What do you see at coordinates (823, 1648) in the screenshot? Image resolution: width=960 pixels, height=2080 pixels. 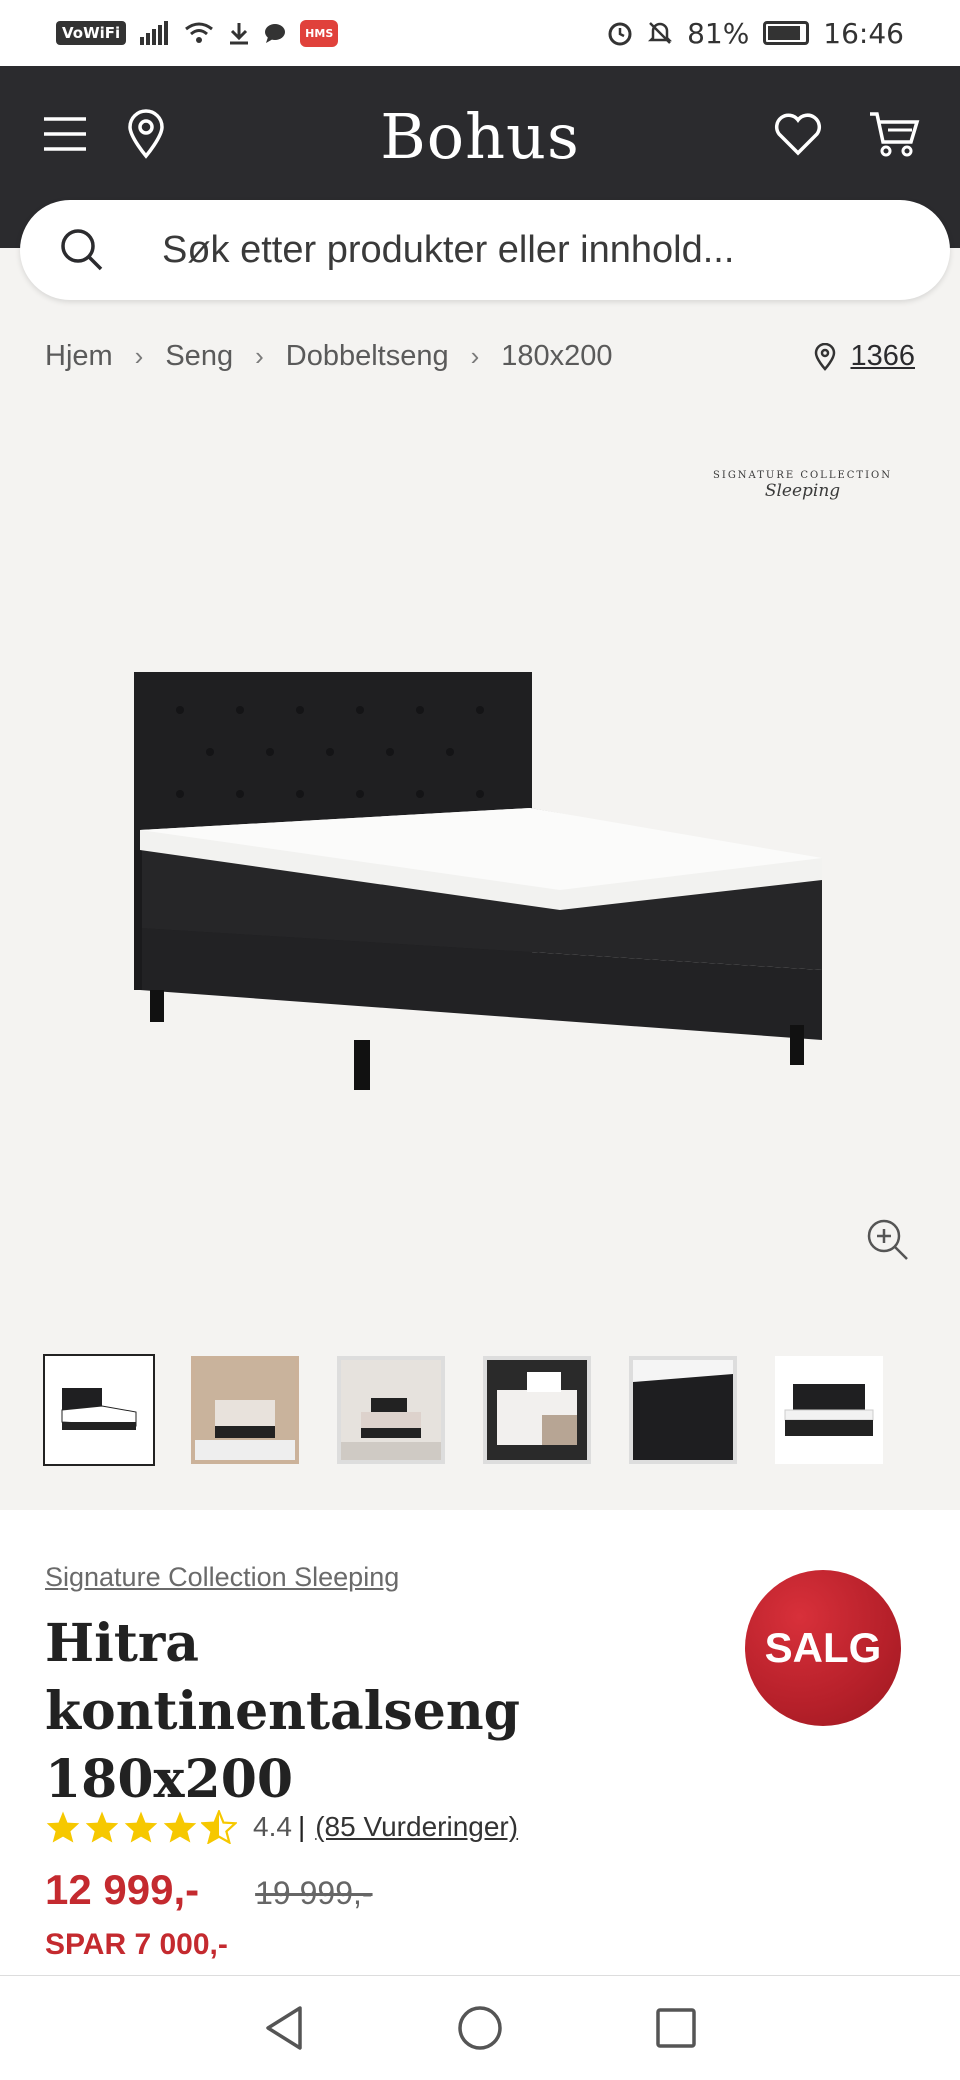 I see `sale-badge: SALG` at bounding box center [823, 1648].